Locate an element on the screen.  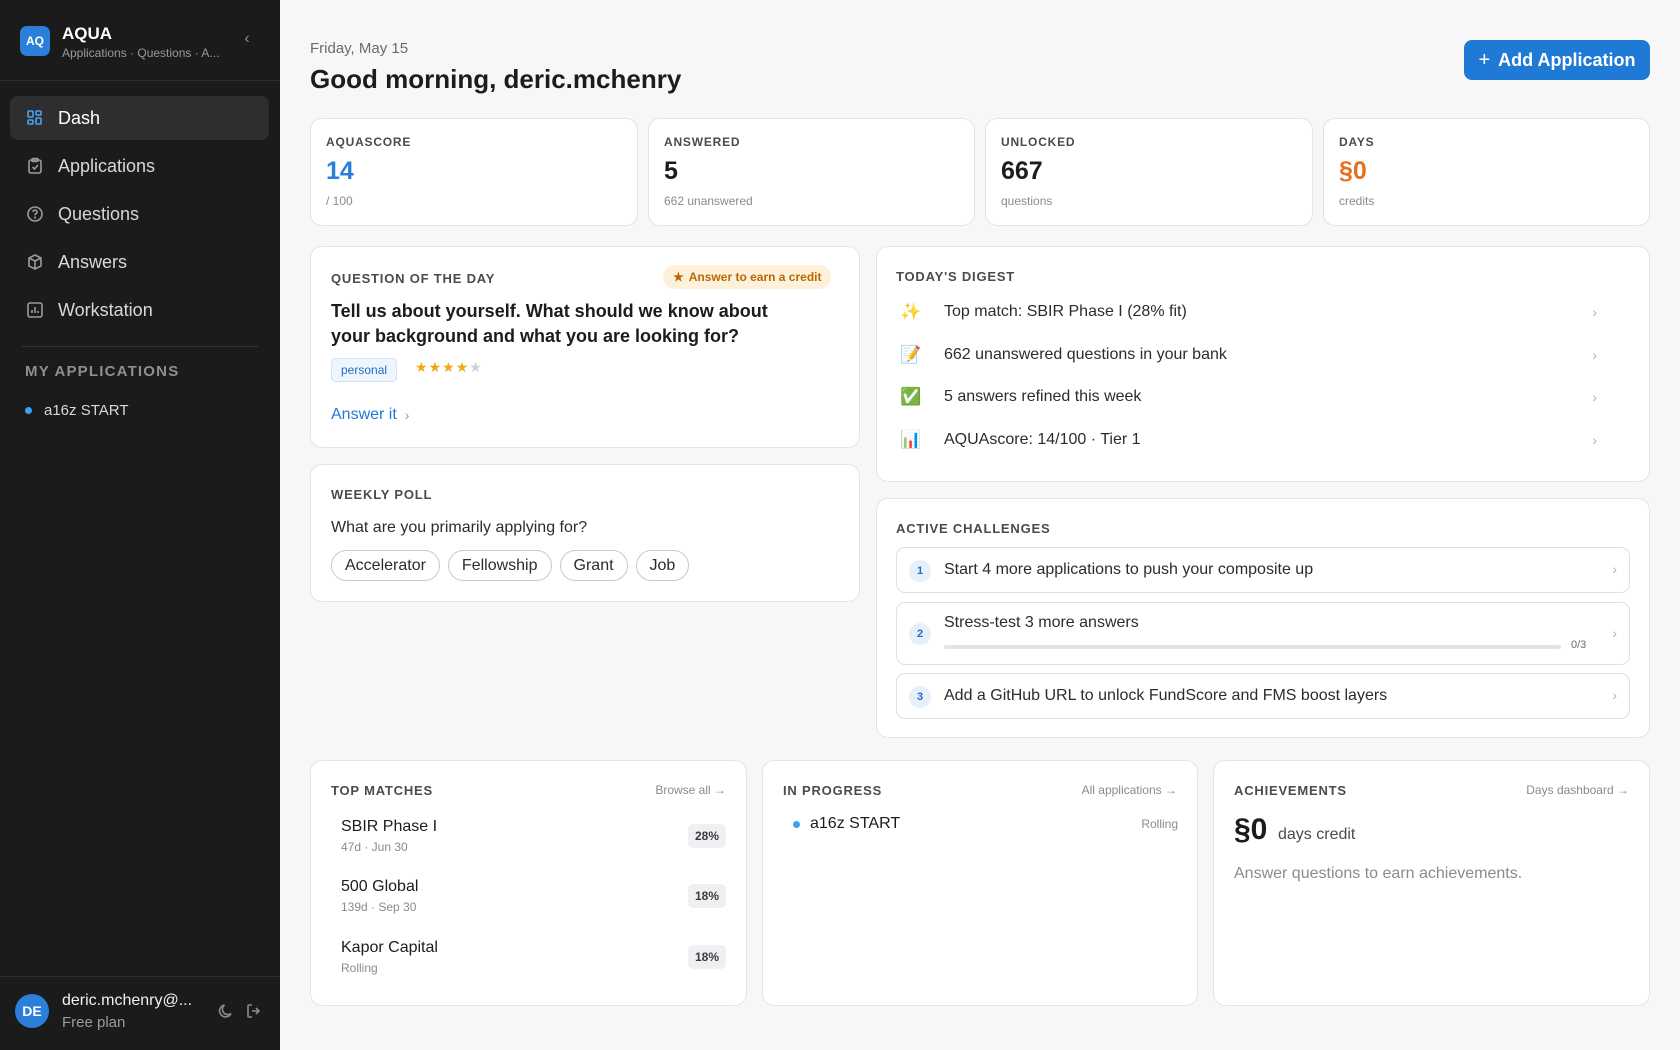
earn-credit-badge: ★ Answer to earn a credit is located at coordinates (747, 277).